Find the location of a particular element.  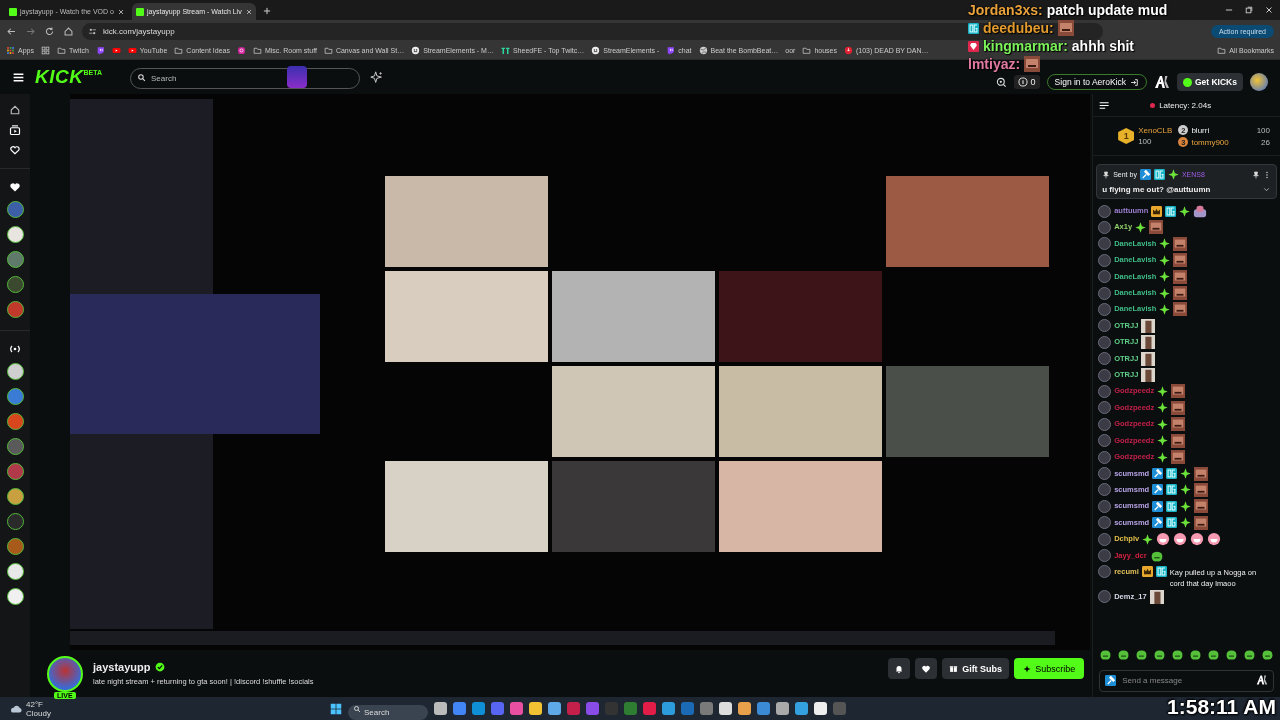

extension-icon is located at coordinates (297, 76).